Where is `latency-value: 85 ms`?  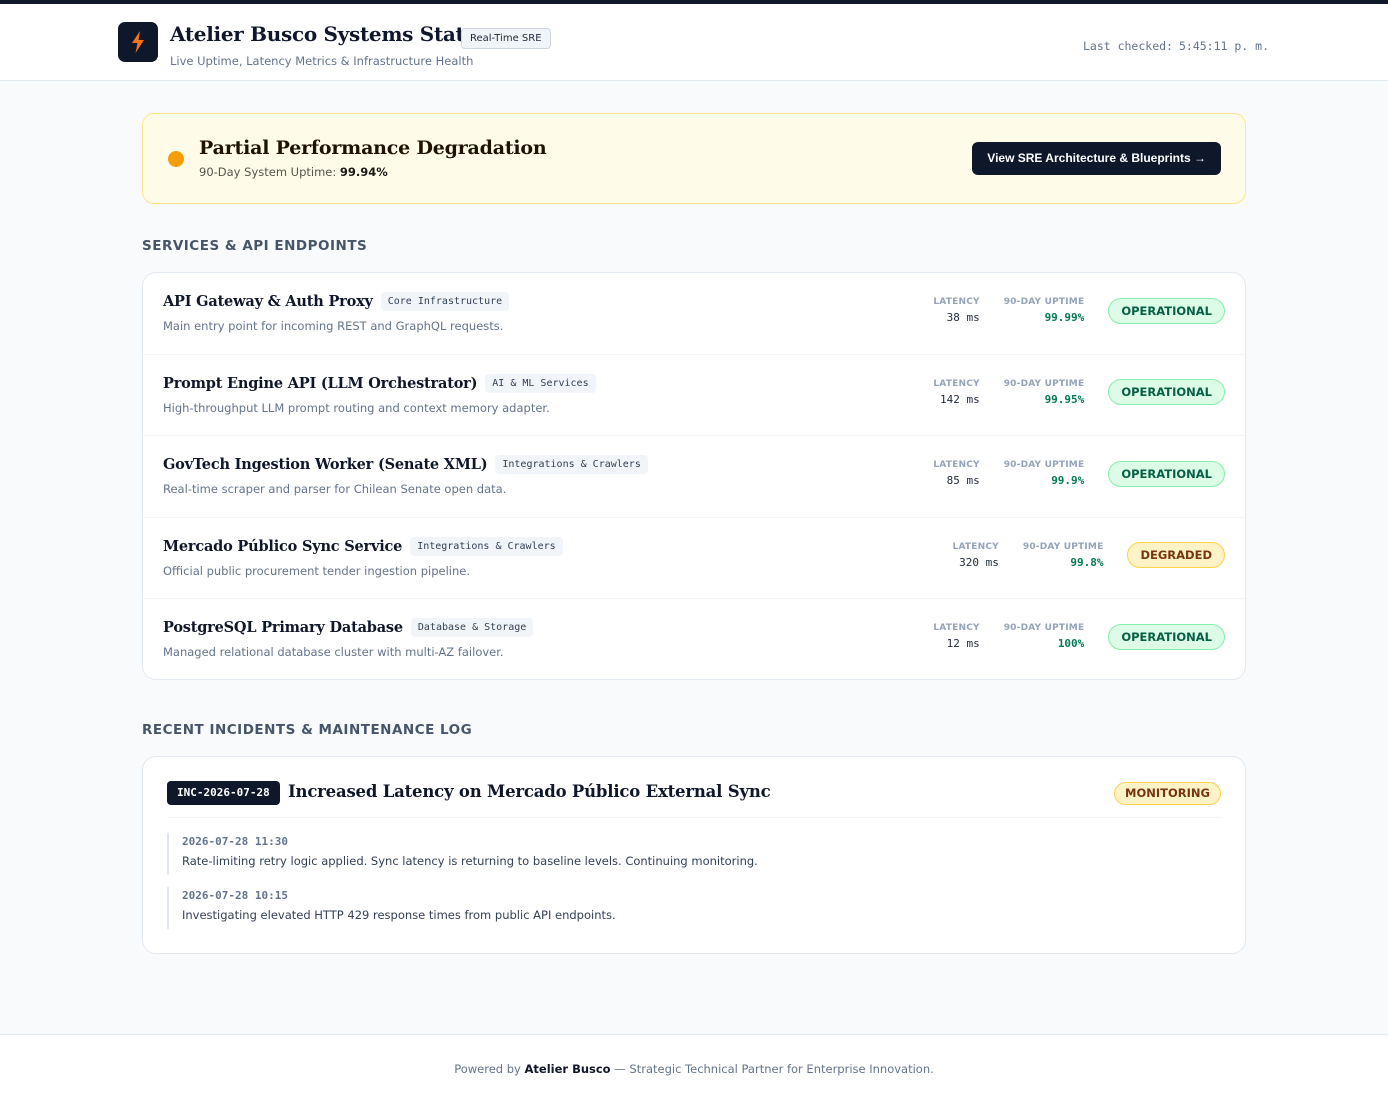
latency-value: 85 ms is located at coordinates (963, 481).